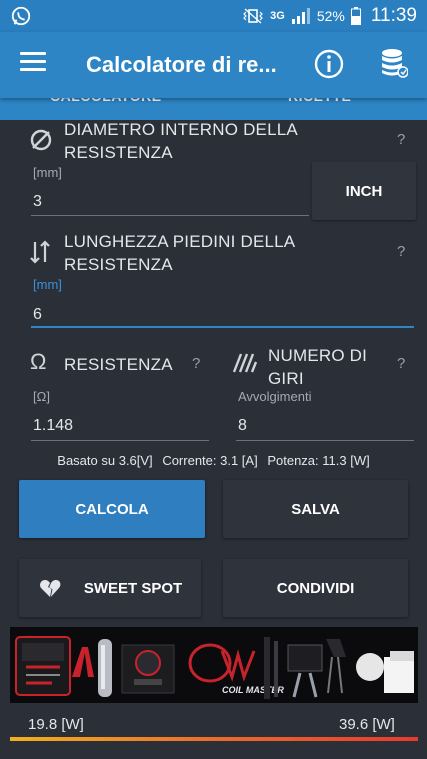 This screenshot has height=759, width=427. I want to click on vertical-arrows-icon, so click(40, 252).